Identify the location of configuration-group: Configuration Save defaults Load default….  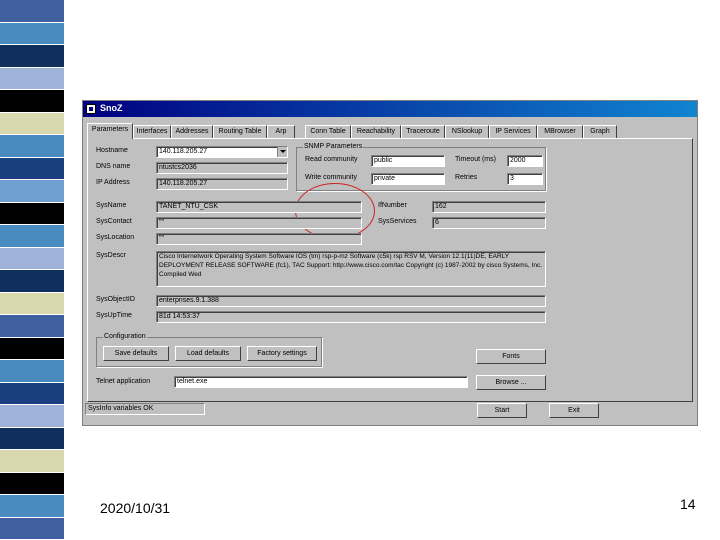
(209, 350).